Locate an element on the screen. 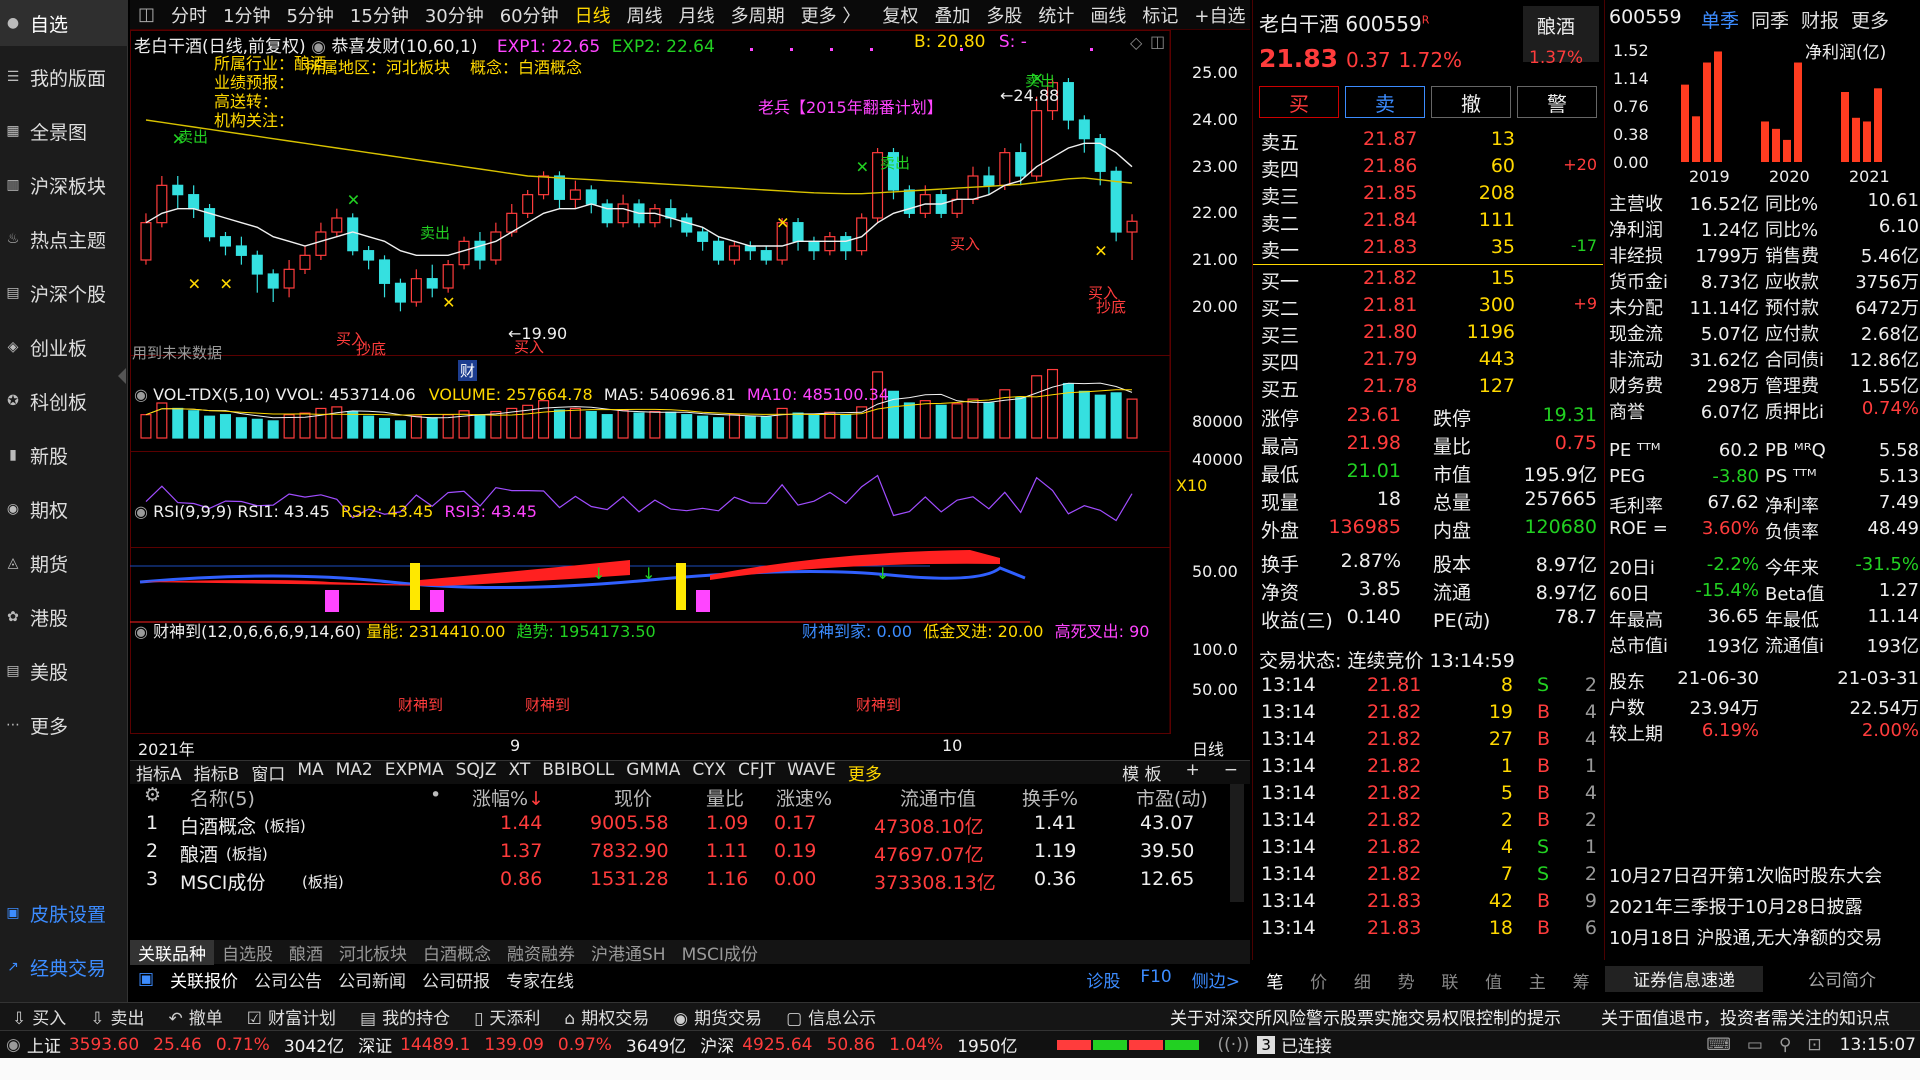 The width and height of the screenshot is (1920, 1080). action-item: ▤ 我的持仓 is located at coordinates (405, 1016).